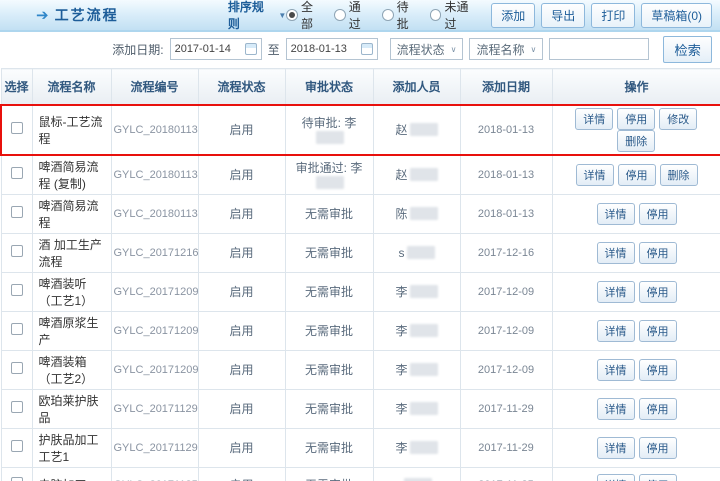 This screenshot has width=720, height=481. Describe the element at coordinates (678, 118) in the screenshot. I see `edit-button: 修改` at that location.